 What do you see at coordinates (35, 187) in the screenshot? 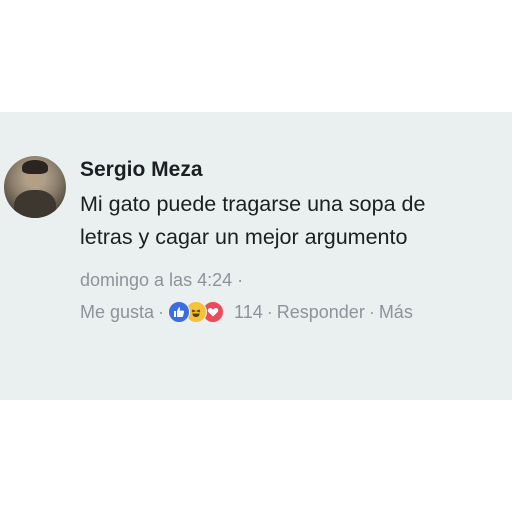
I see `avatar` at bounding box center [35, 187].